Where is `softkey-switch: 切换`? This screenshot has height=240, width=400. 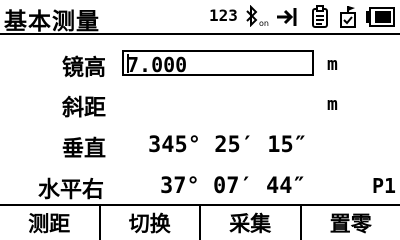 softkey-switch: 切换 is located at coordinates (150, 223).